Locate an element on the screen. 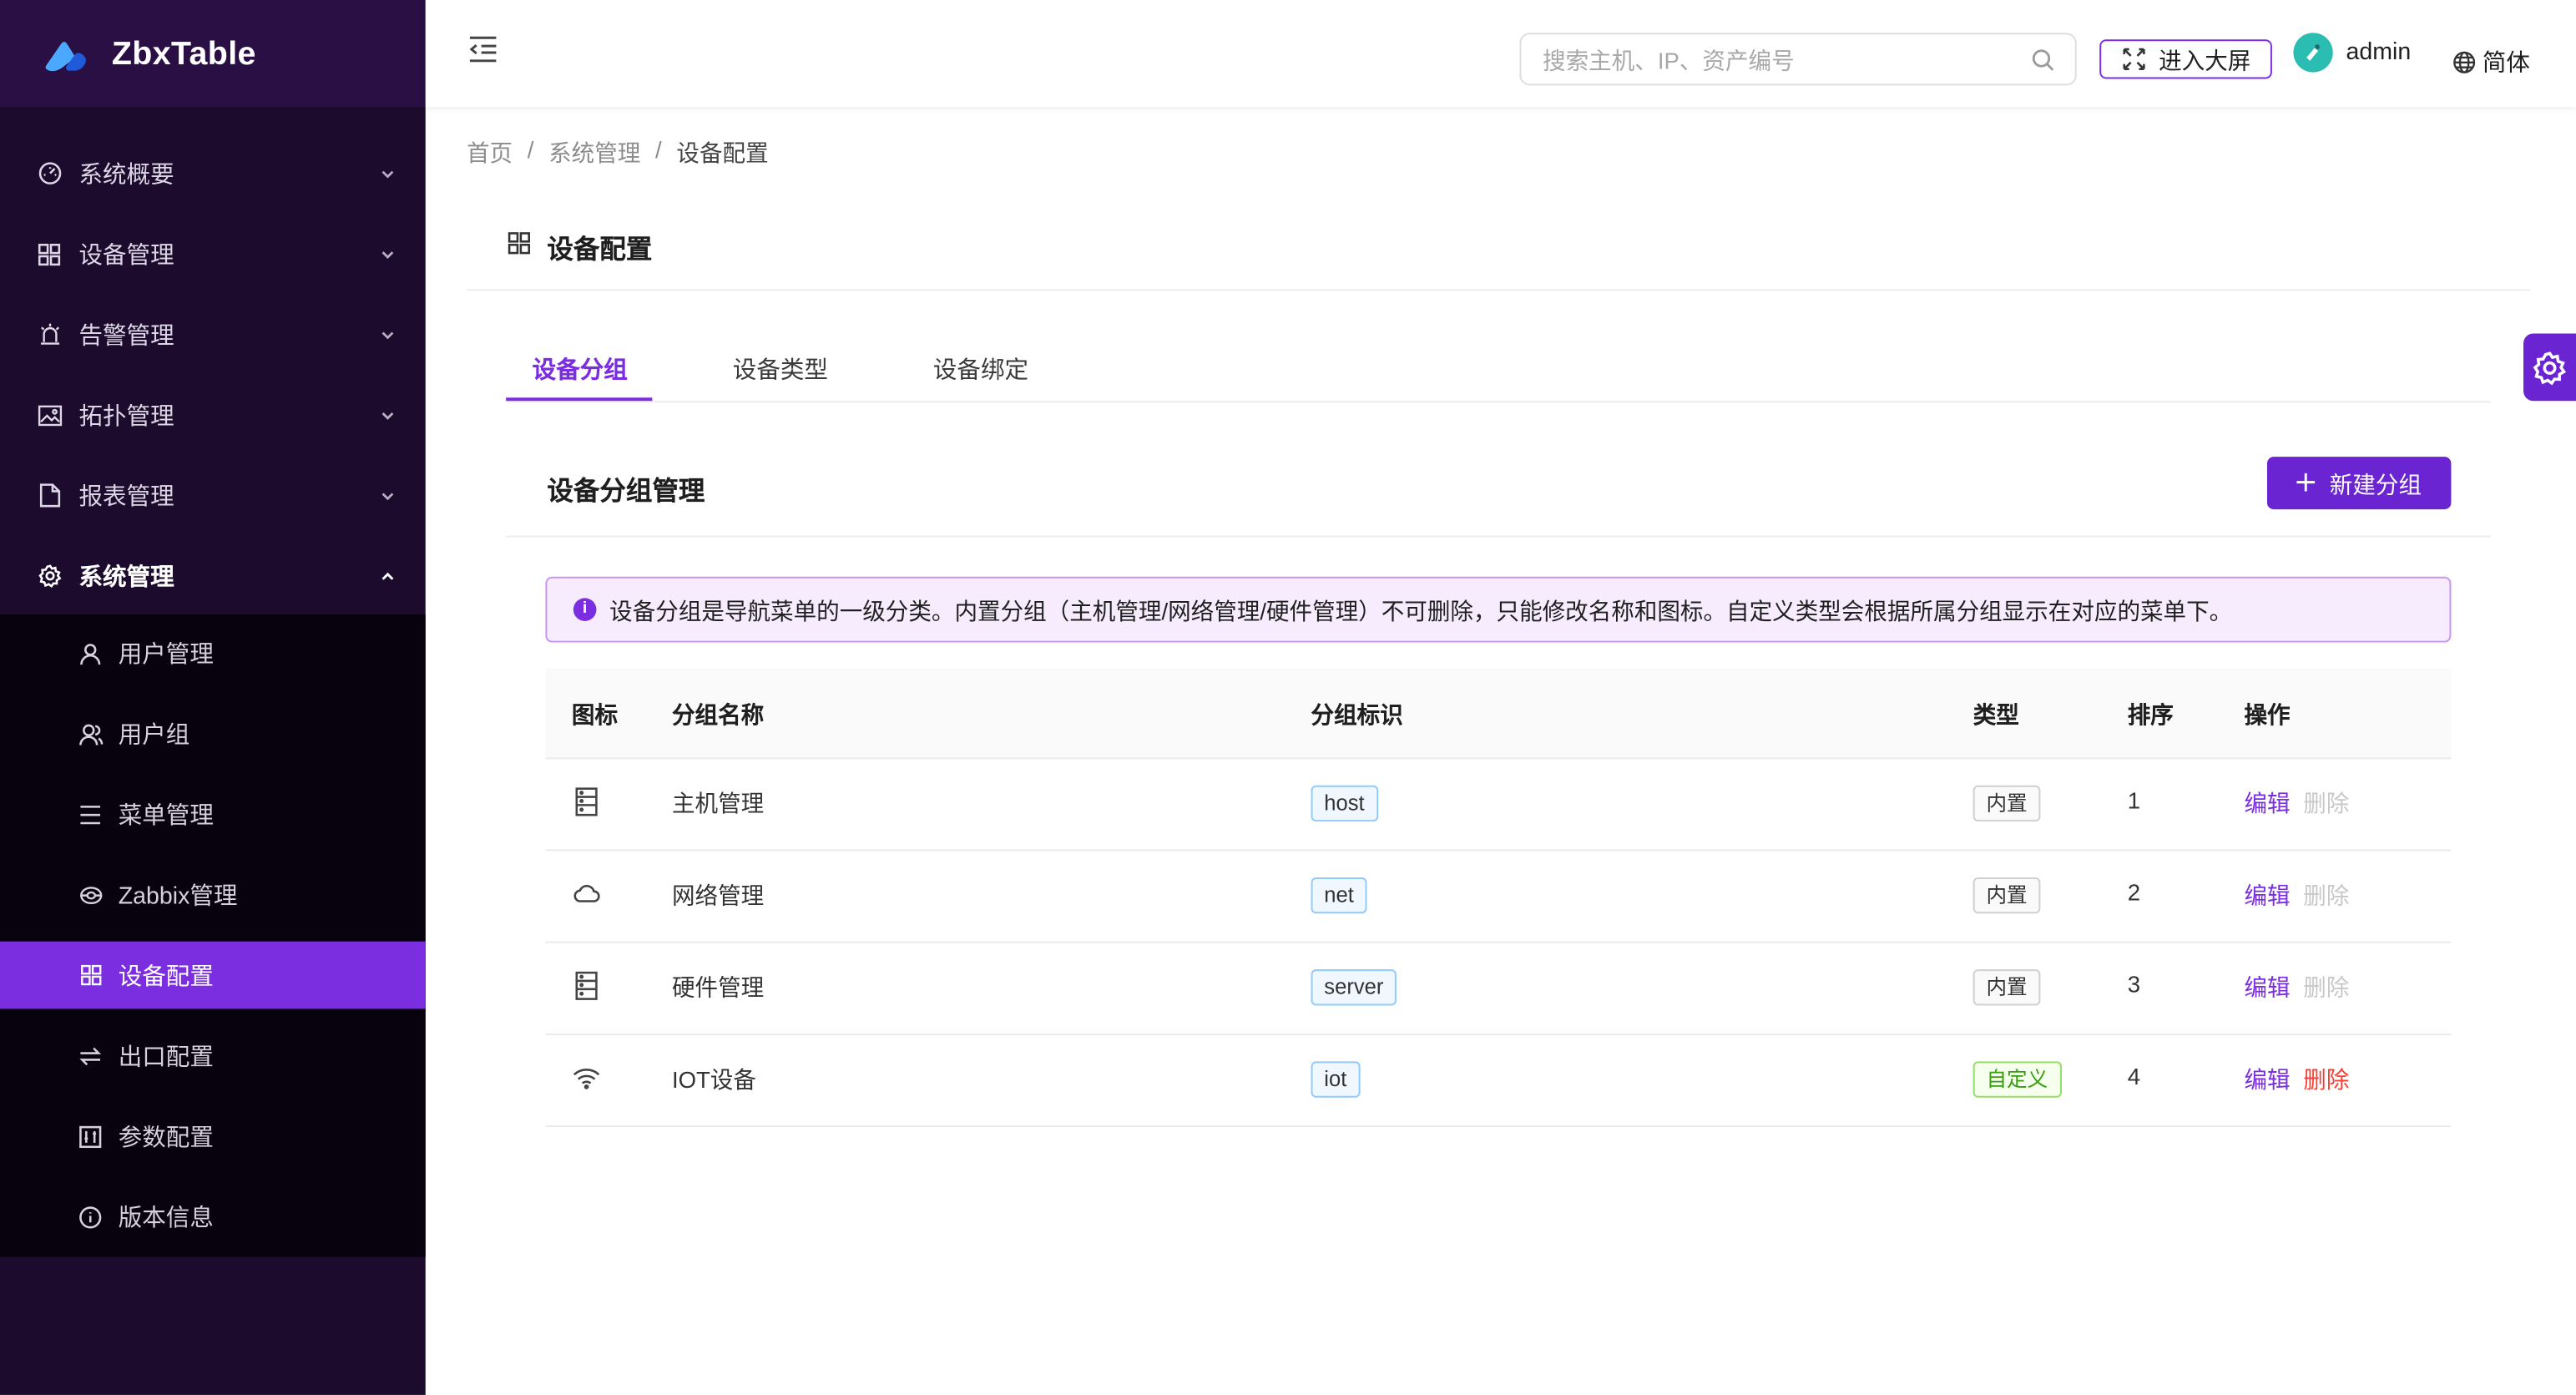  file-icon is located at coordinates (49, 495).